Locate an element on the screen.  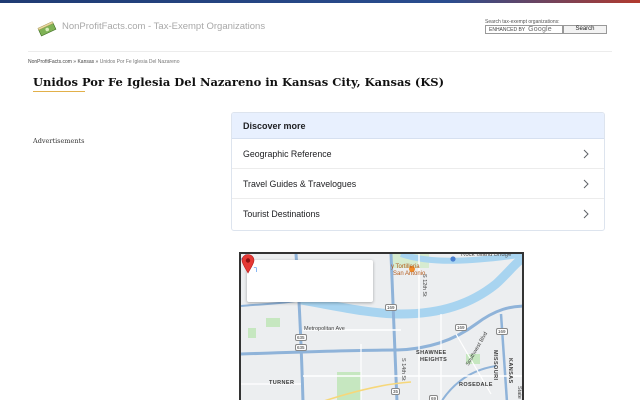
map-label-turner: TURNER is located at coordinates (282, 383).